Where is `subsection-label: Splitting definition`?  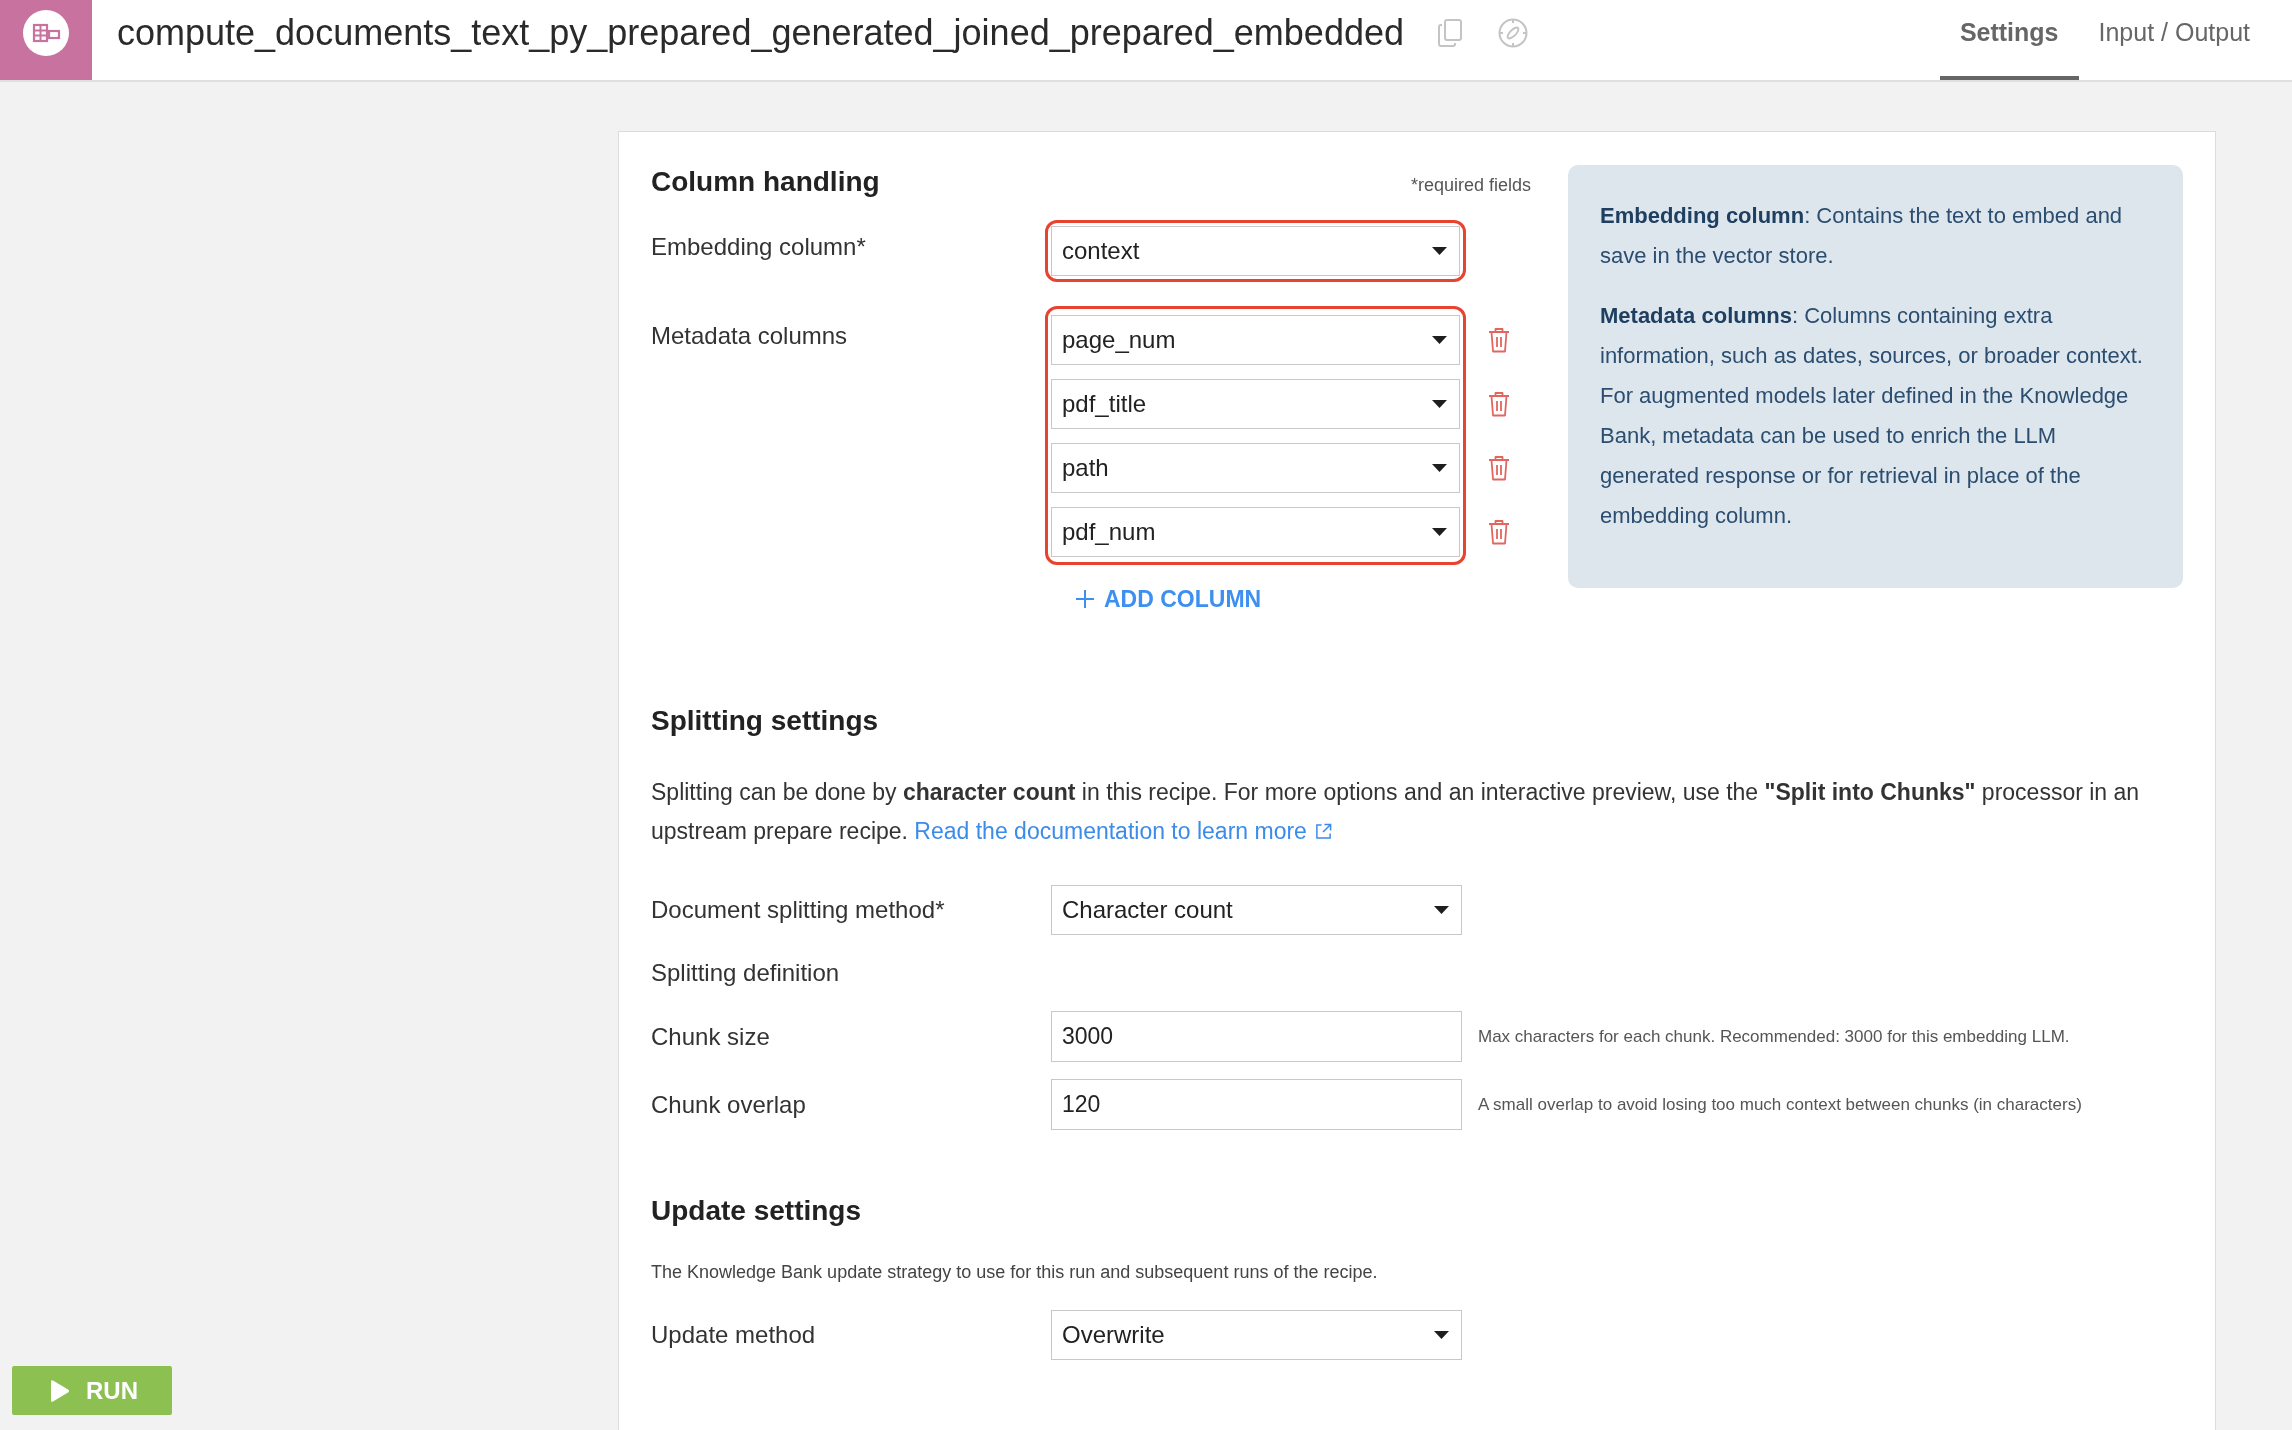 subsection-label: Splitting definition is located at coordinates (746, 973).